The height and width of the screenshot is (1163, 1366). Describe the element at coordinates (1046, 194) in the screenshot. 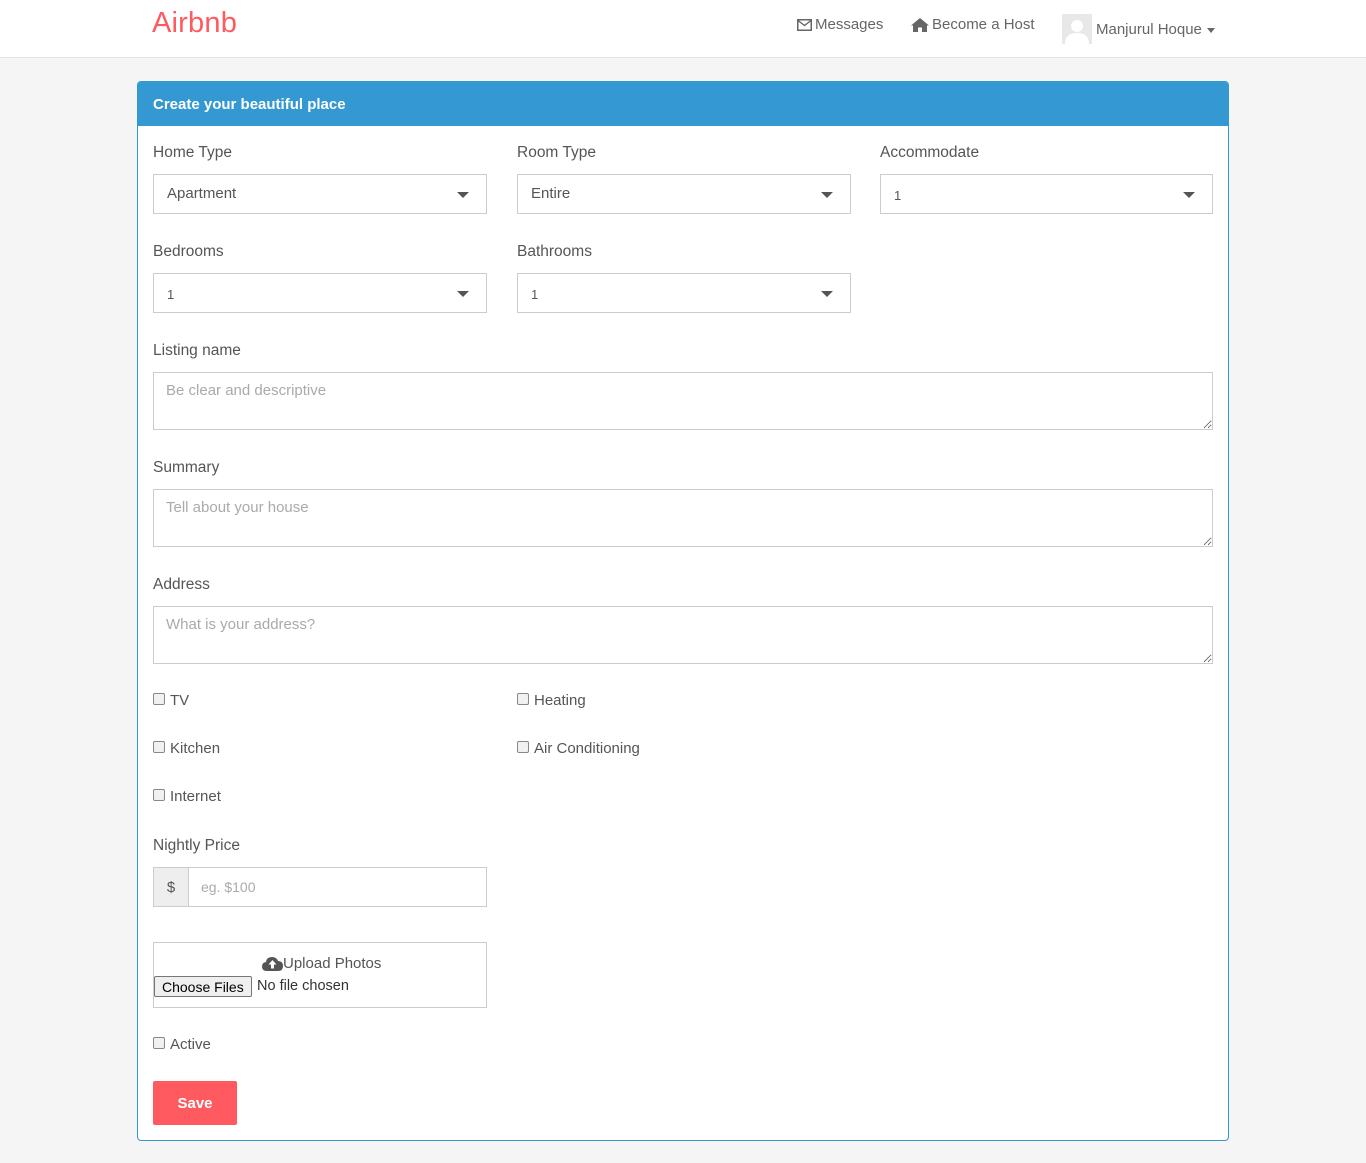

I see `accommodate-select: 1` at that location.